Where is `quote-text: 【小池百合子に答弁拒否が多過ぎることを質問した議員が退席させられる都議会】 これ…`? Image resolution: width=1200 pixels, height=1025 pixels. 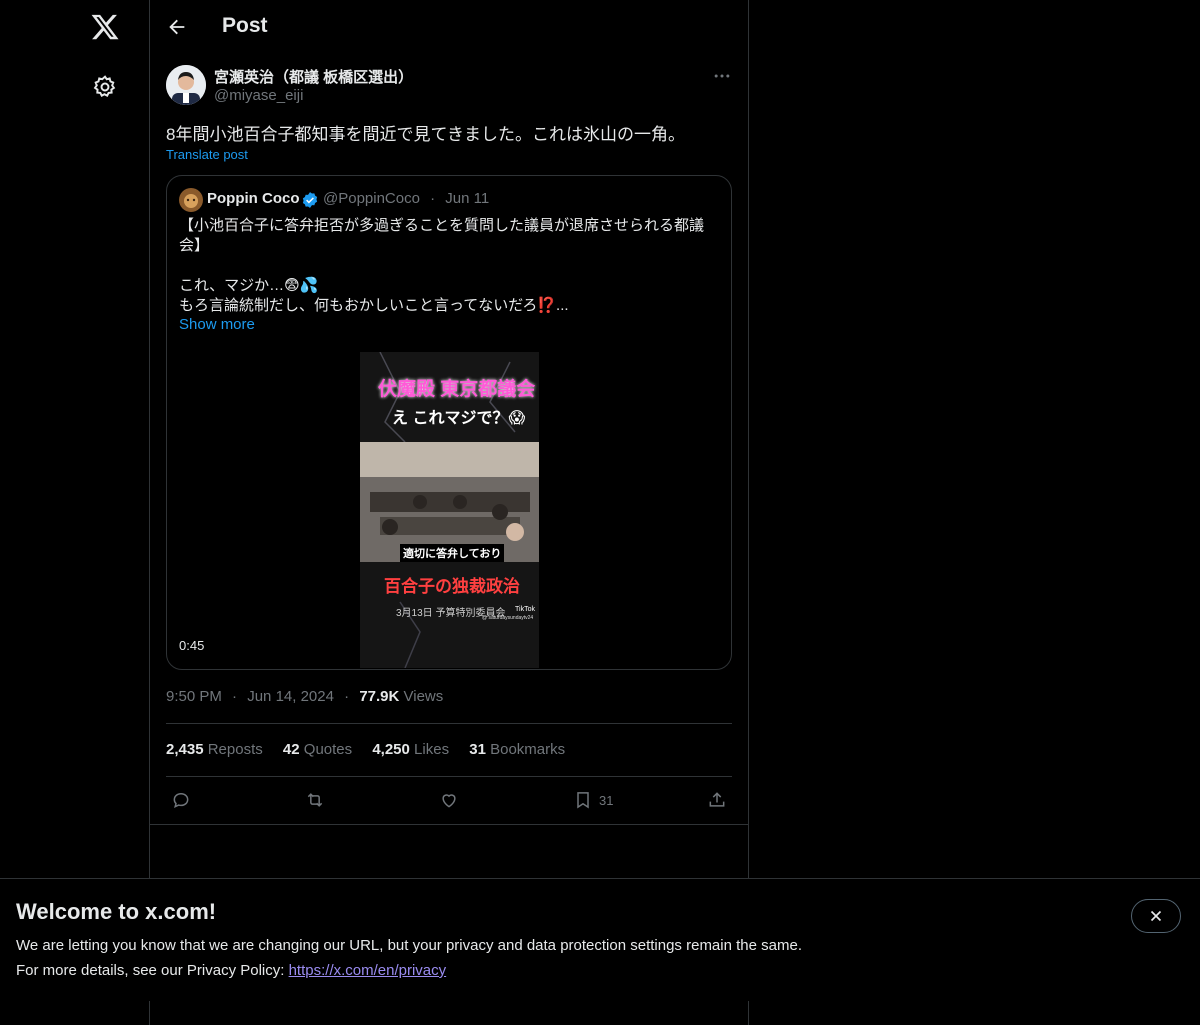
quote-text: 【小池百合子に答弁拒否が多過ぎることを質問した議員が退席させられる都議会】 これ… is located at coordinates (449, 266).